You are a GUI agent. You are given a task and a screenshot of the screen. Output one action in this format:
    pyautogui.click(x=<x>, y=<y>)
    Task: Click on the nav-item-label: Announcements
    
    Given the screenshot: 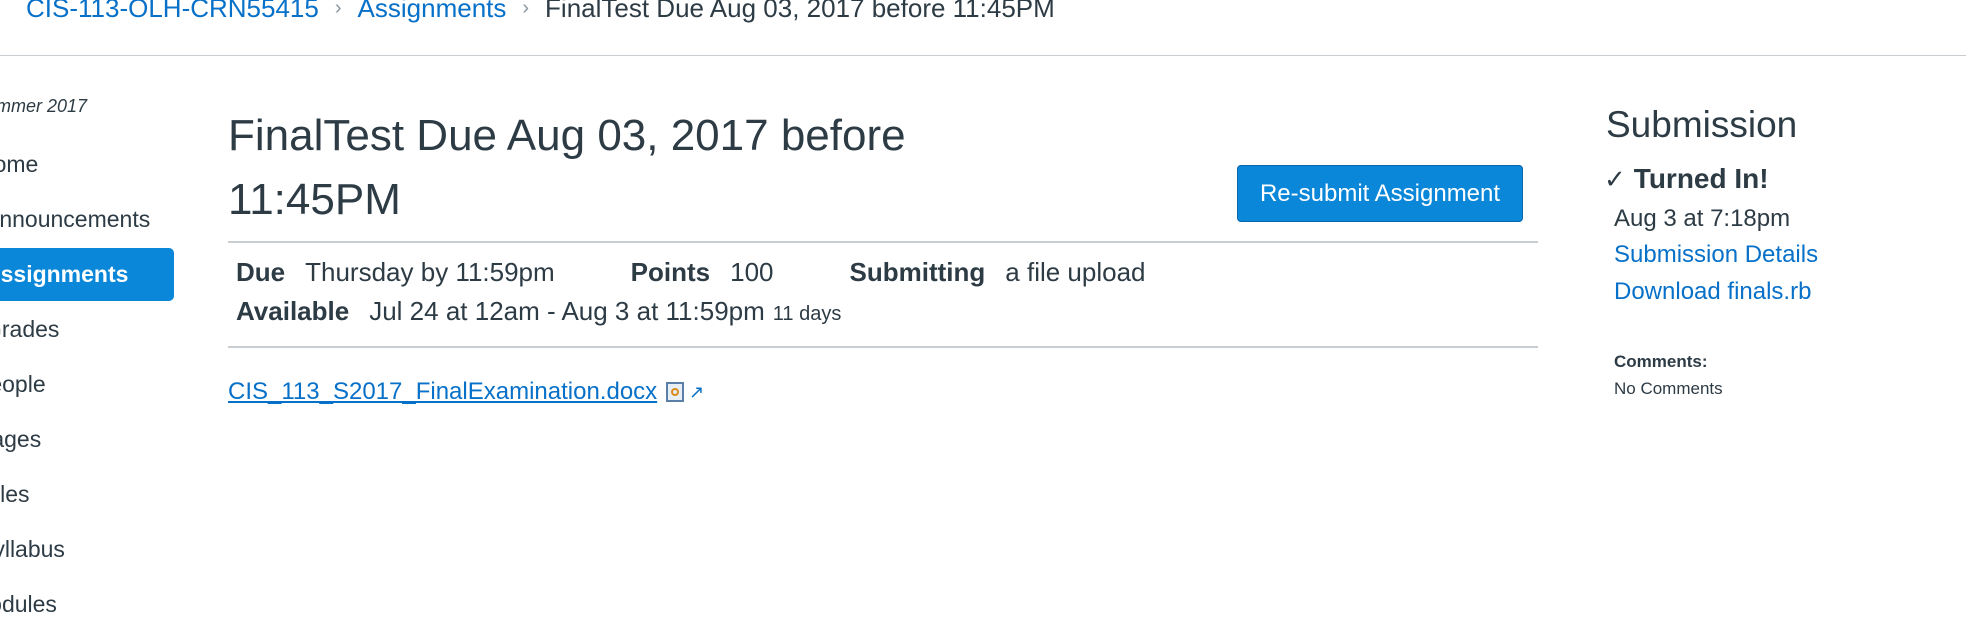 What is the action you would take?
    pyautogui.click(x=75, y=219)
    